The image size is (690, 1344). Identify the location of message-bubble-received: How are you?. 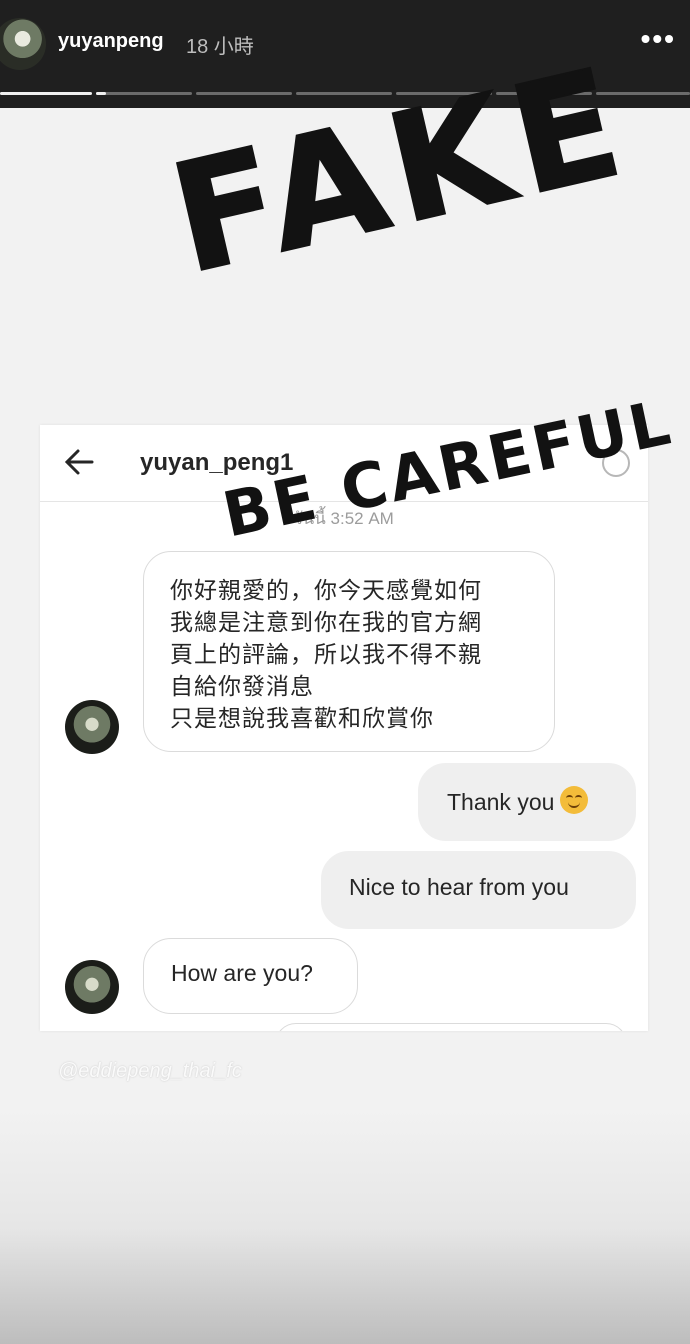
(250, 976).